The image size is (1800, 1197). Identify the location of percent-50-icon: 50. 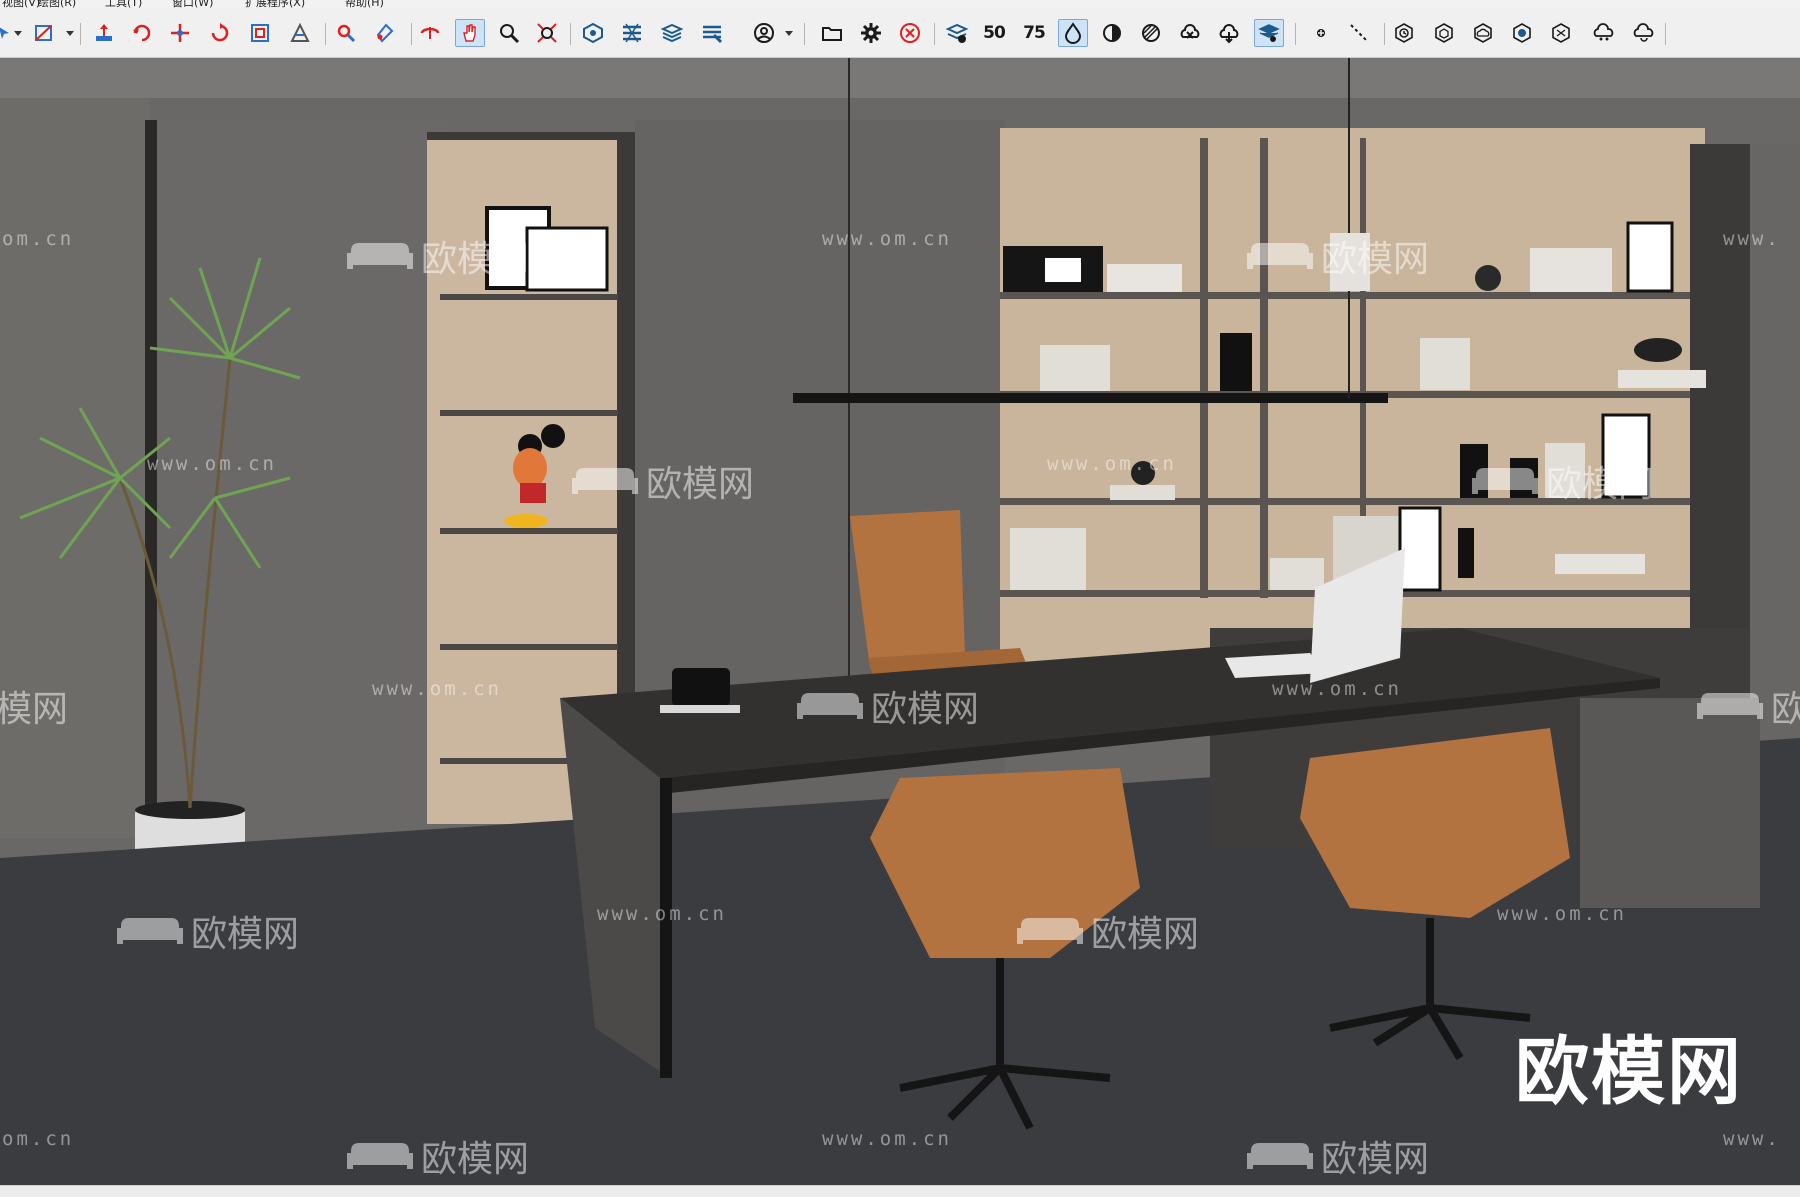
(994, 33).